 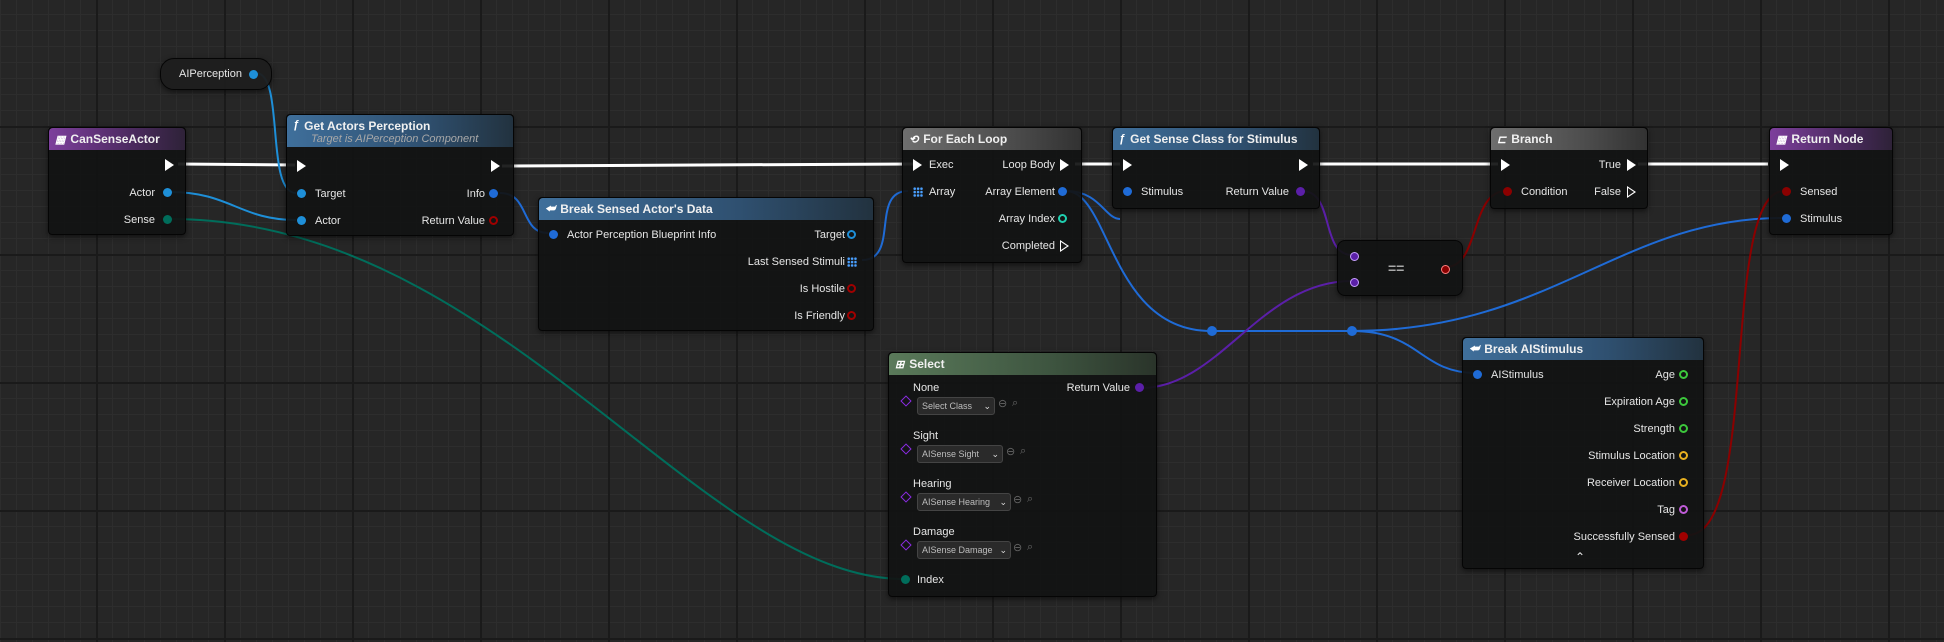 What do you see at coordinates (851, 315) in the screenshot?
I see `is-friendly-output-pin` at bounding box center [851, 315].